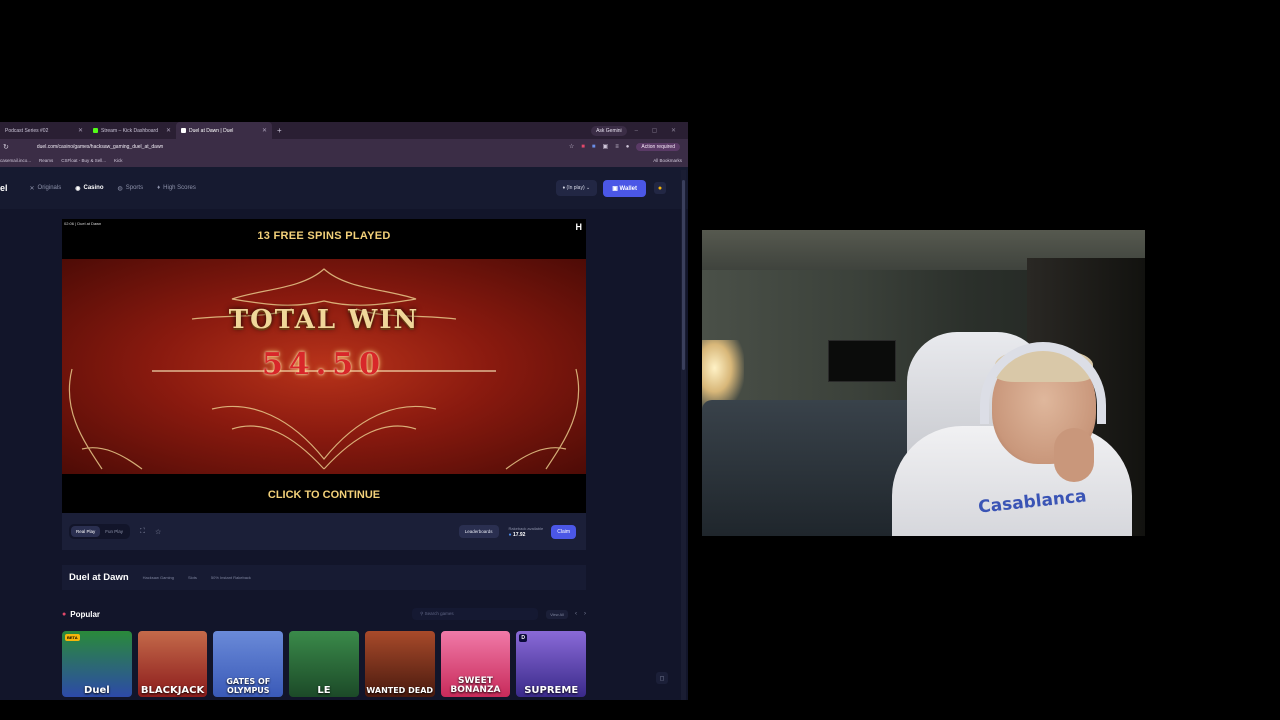  What do you see at coordinates (517, 534) in the screenshot?
I see `rakeback-value: ● 17.92` at bounding box center [517, 534].